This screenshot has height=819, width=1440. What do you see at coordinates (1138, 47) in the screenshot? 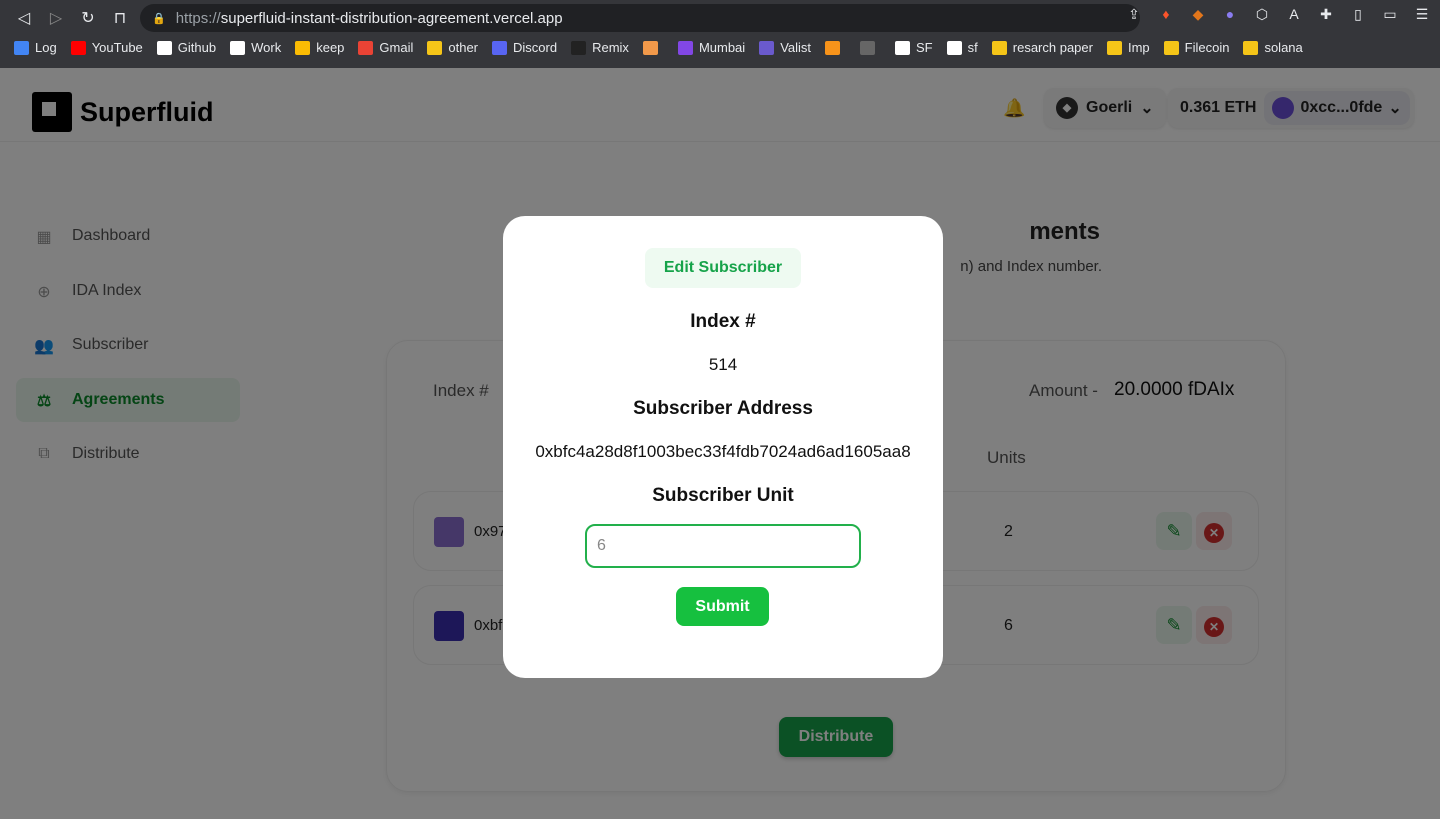
I see `bookmark-label: Imp` at bounding box center [1138, 47].